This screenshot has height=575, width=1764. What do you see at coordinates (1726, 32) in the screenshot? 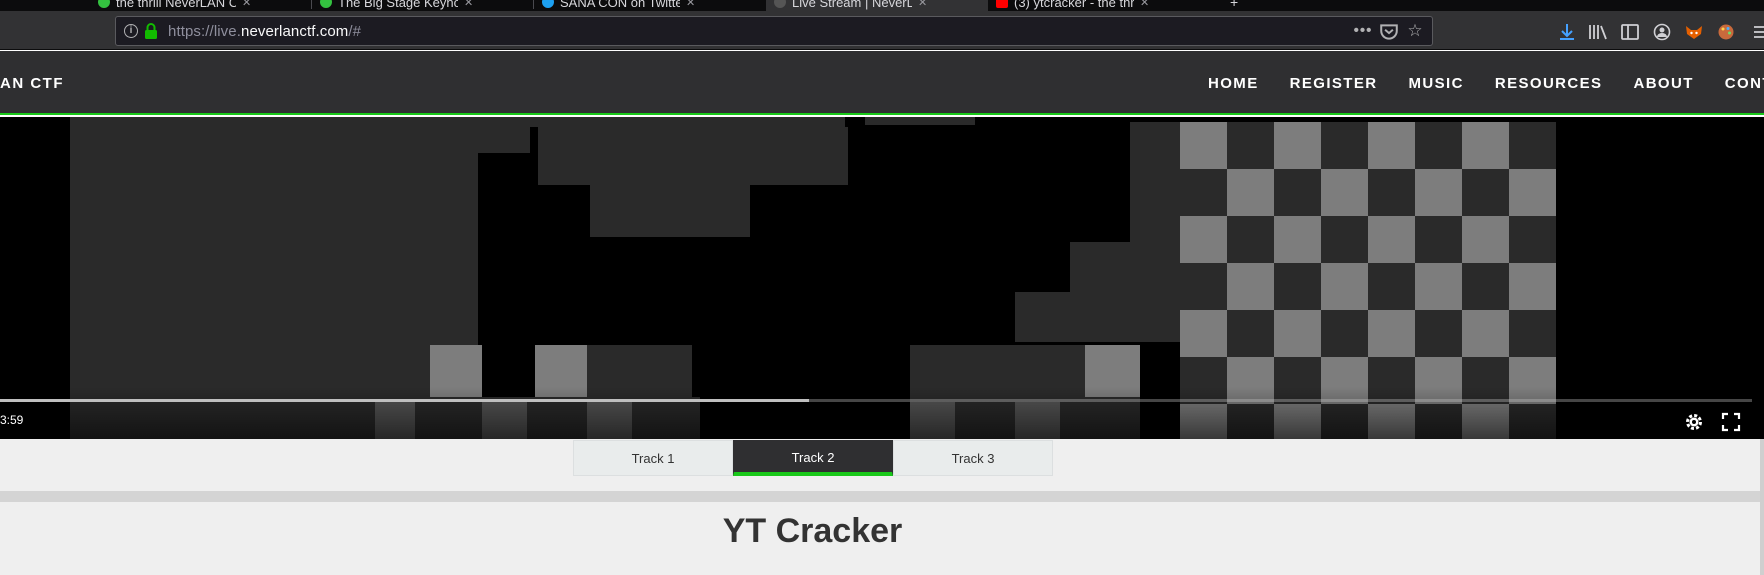
I see `extension-palette-icon` at bounding box center [1726, 32].